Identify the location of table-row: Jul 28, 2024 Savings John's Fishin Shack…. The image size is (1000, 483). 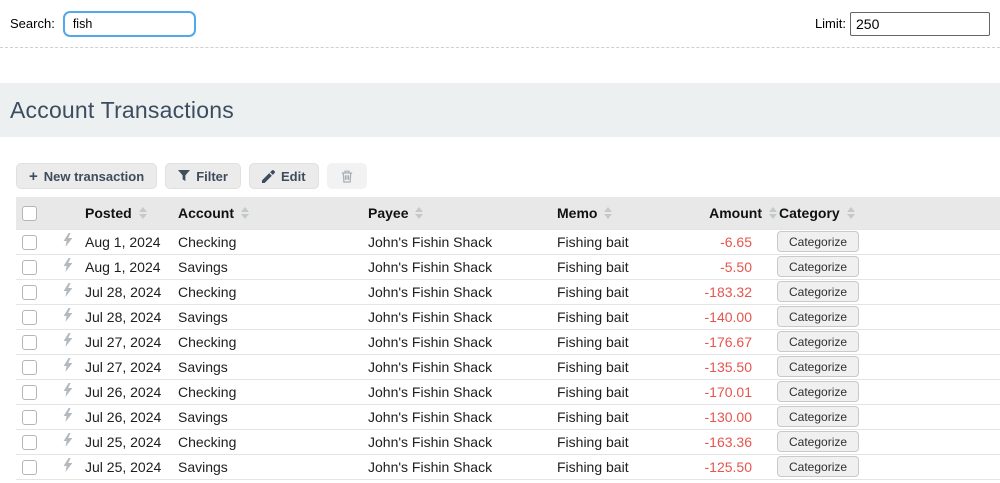
(508, 316).